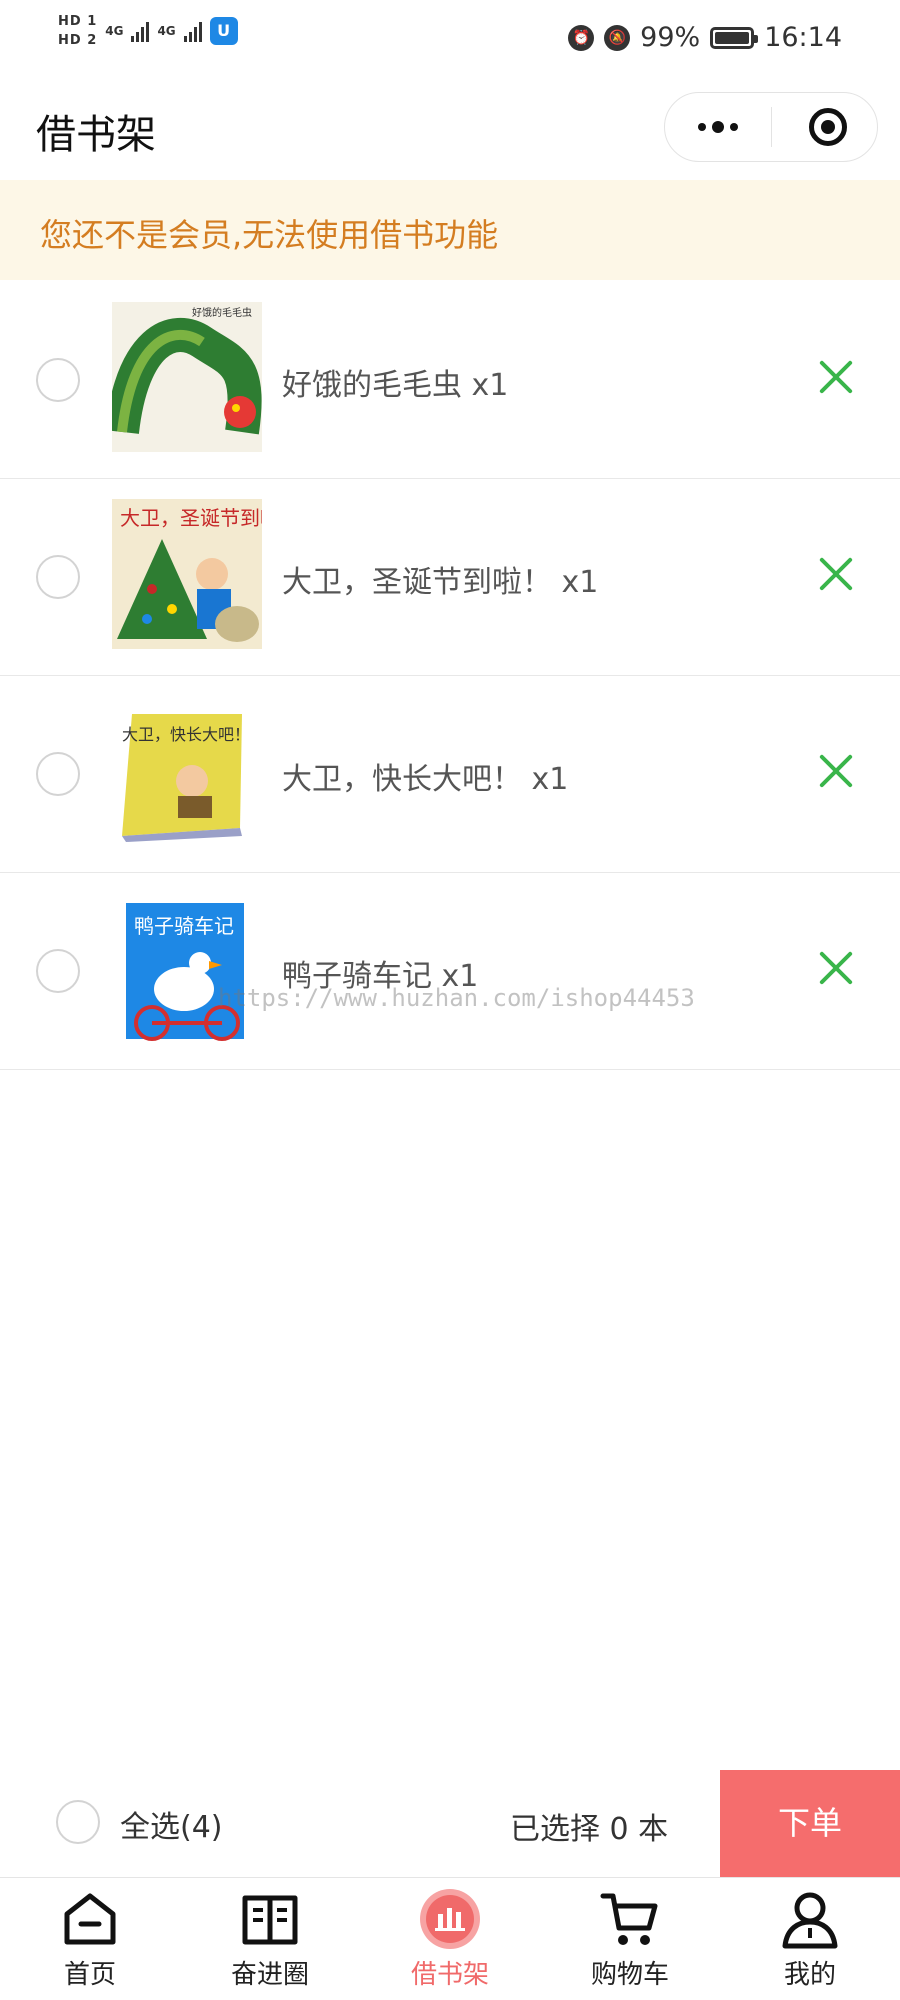  I want to click on cover-title-text: 大卫，圣诞节到啦！, so click(191, 518).